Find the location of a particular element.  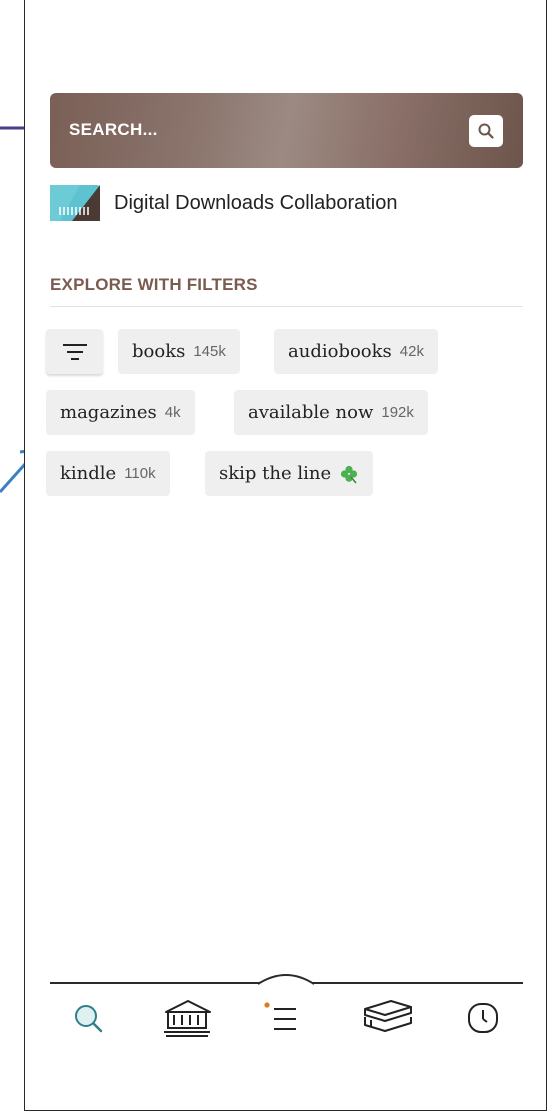

chip-label: magazines is located at coordinates (108, 412).